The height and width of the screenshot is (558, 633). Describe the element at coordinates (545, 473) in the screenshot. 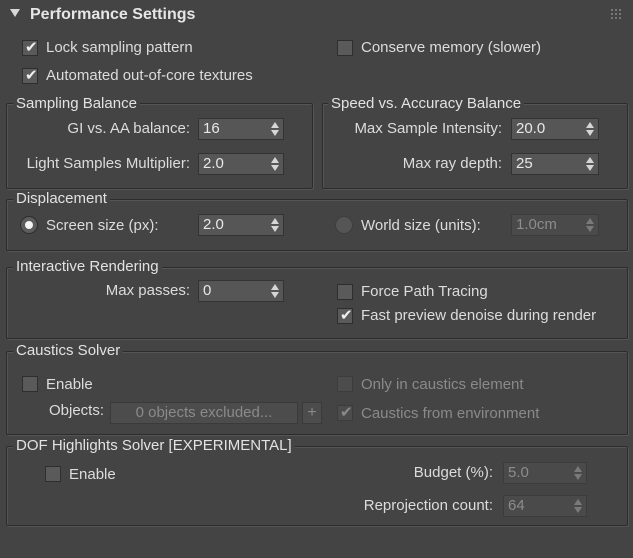

I see `budget-spinner: 5.0` at that location.